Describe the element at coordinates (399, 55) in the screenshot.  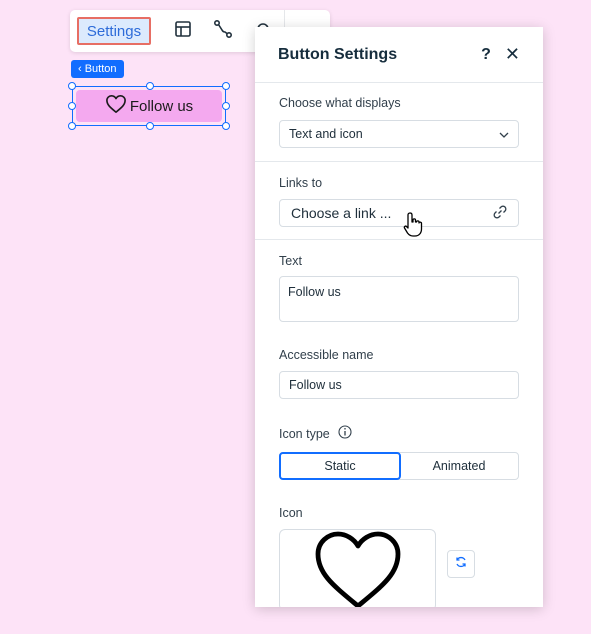
I see `panel-header: Button Settings ? ✕` at that location.